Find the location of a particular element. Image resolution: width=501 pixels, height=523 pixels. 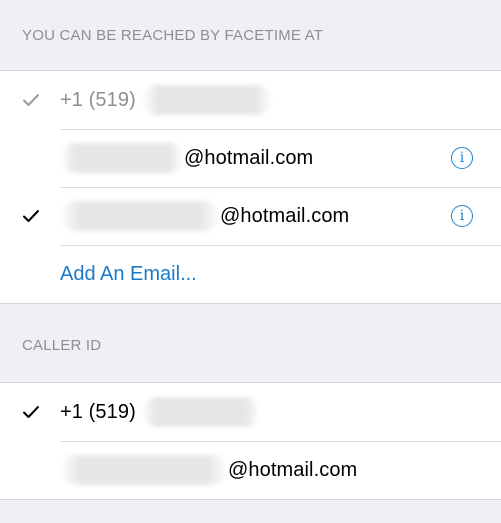

caller-id-email-label: @hotmail.com is located at coordinates (208, 470).